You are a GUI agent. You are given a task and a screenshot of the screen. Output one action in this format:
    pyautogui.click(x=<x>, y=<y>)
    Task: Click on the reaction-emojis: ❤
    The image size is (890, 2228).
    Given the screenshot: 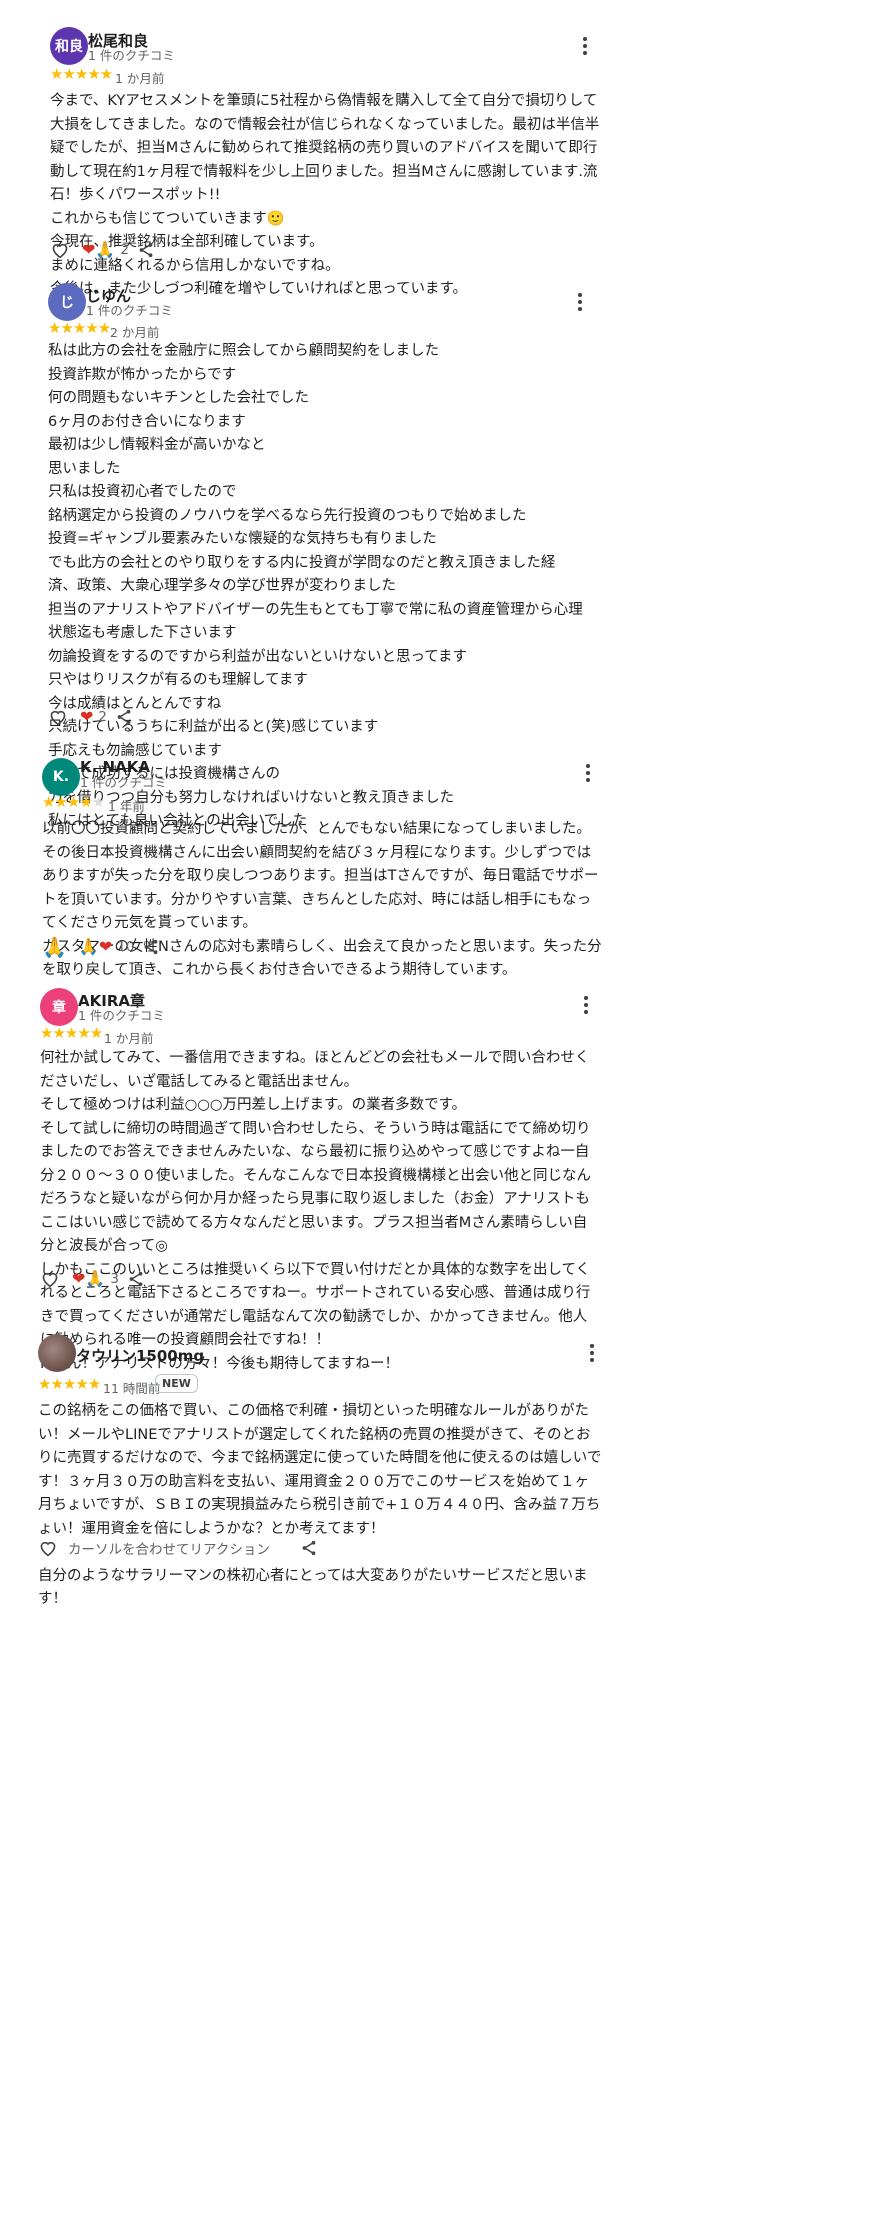 What is the action you would take?
    pyautogui.click(x=87, y=716)
    